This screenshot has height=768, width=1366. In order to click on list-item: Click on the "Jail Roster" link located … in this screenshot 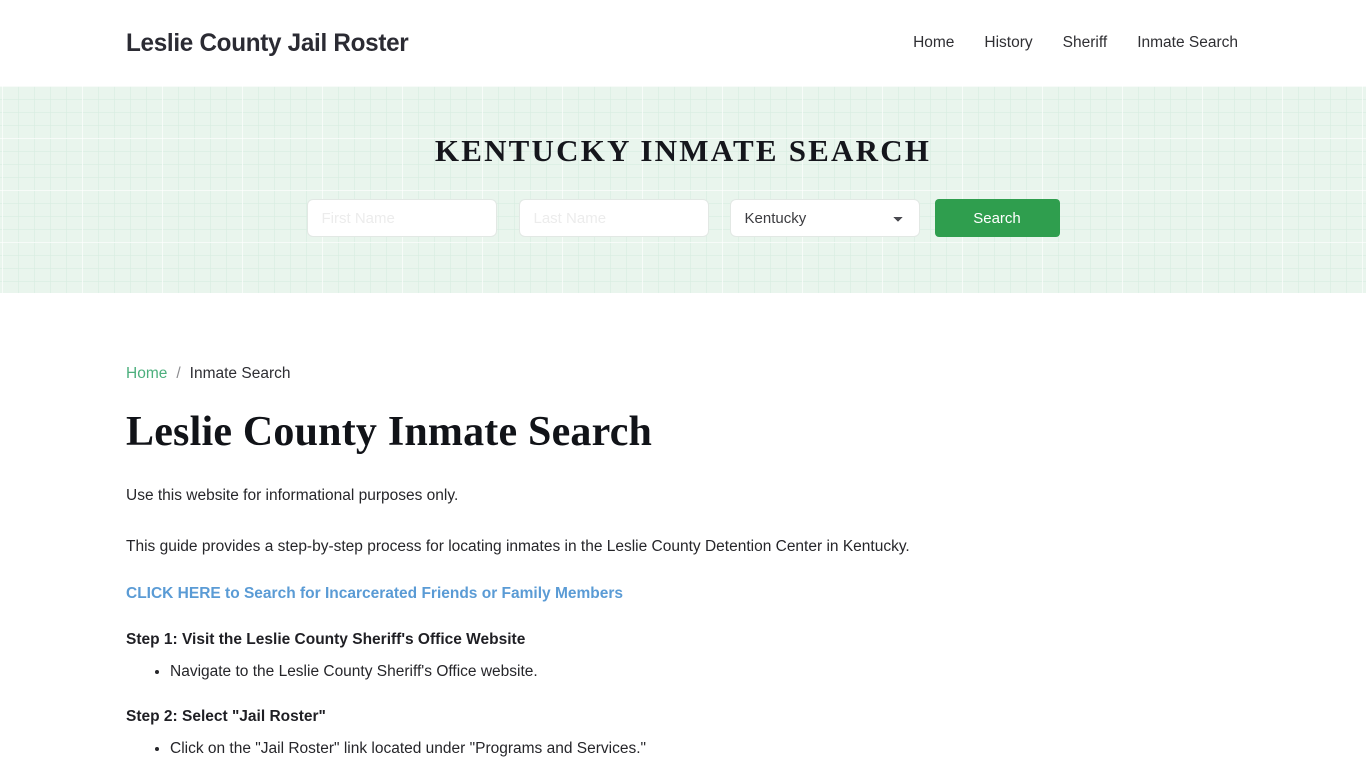, I will do `click(705, 749)`.